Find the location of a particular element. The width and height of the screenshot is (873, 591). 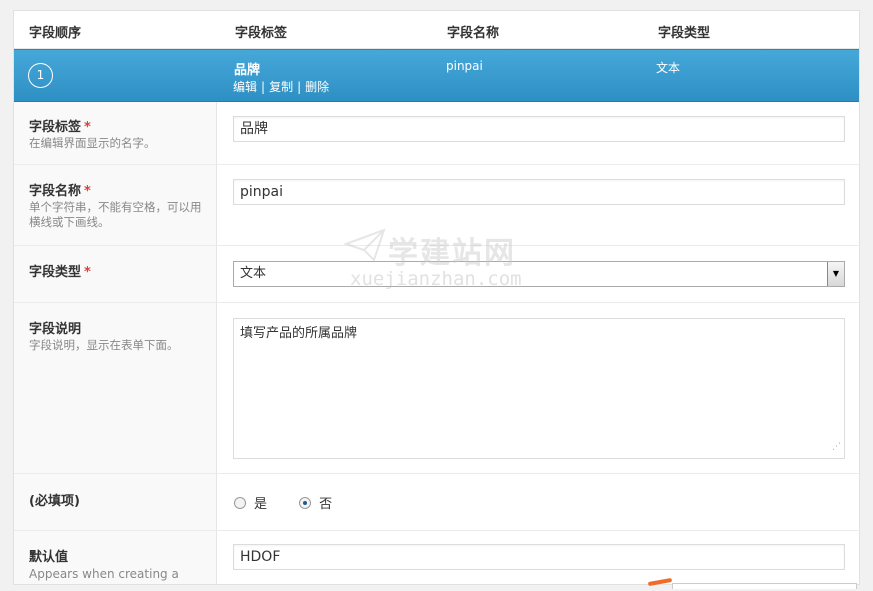

partial-element is located at coordinates (764, 586).